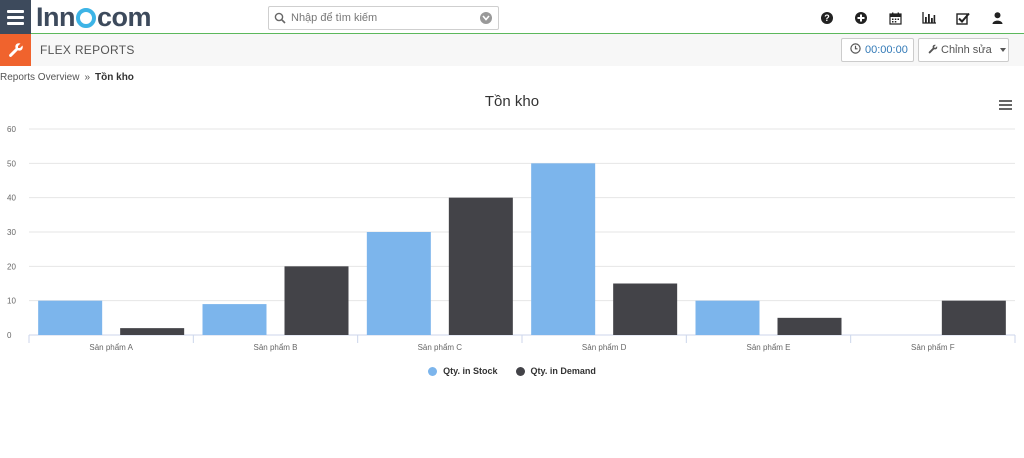 The image size is (1024, 458). Describe the element at coordinates (1005, 105) in the screenshot. I see `chart-context-menu-icon` at that location.